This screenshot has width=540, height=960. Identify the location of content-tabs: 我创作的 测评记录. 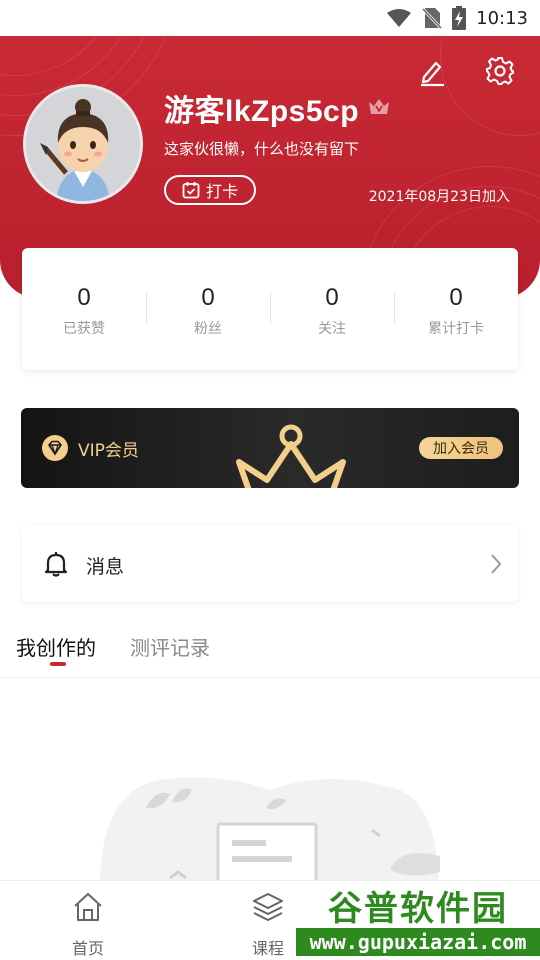
(270, 652).